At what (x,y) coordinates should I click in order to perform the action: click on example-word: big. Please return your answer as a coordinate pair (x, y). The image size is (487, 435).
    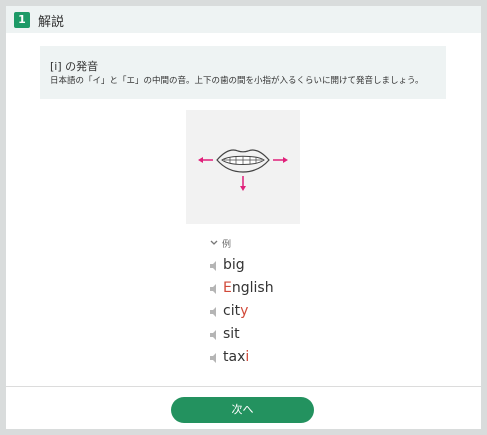
    Looking at the image, I should click on (234, 265).